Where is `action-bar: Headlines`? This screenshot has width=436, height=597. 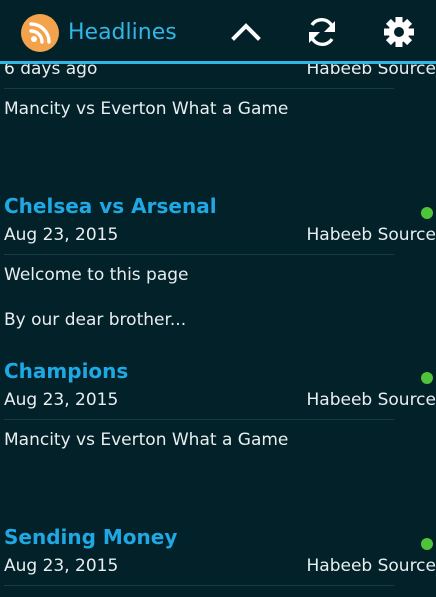
action-bar: Headlines is located at coordinates (218, 32).